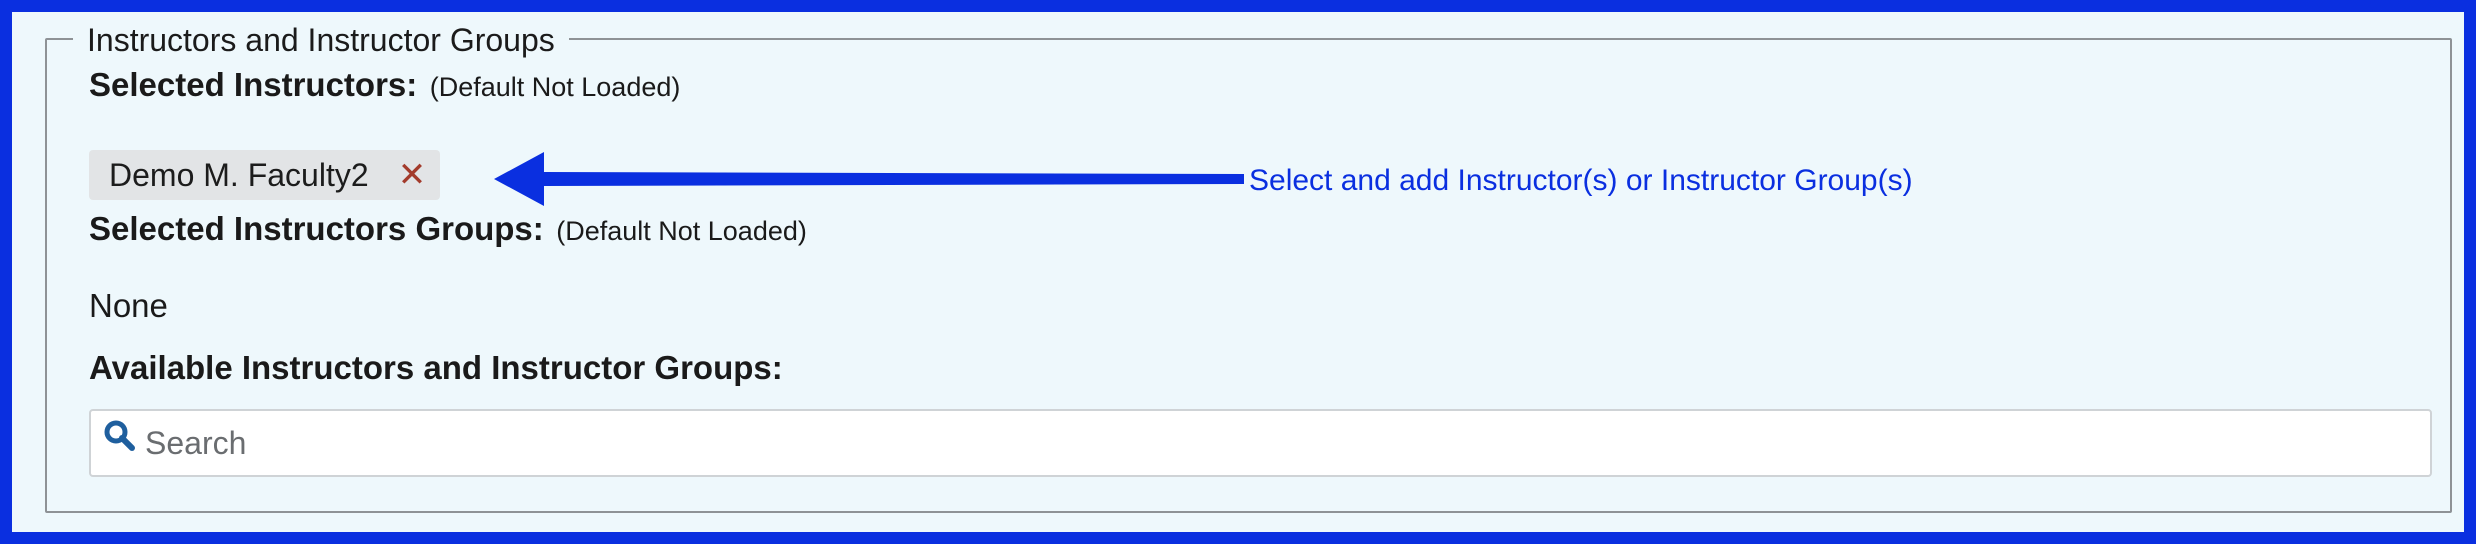 This screenshot has width=2476, height=544. I want to click on fieldset-legend: Instructors and Instructor Groups, so click(321, 40).